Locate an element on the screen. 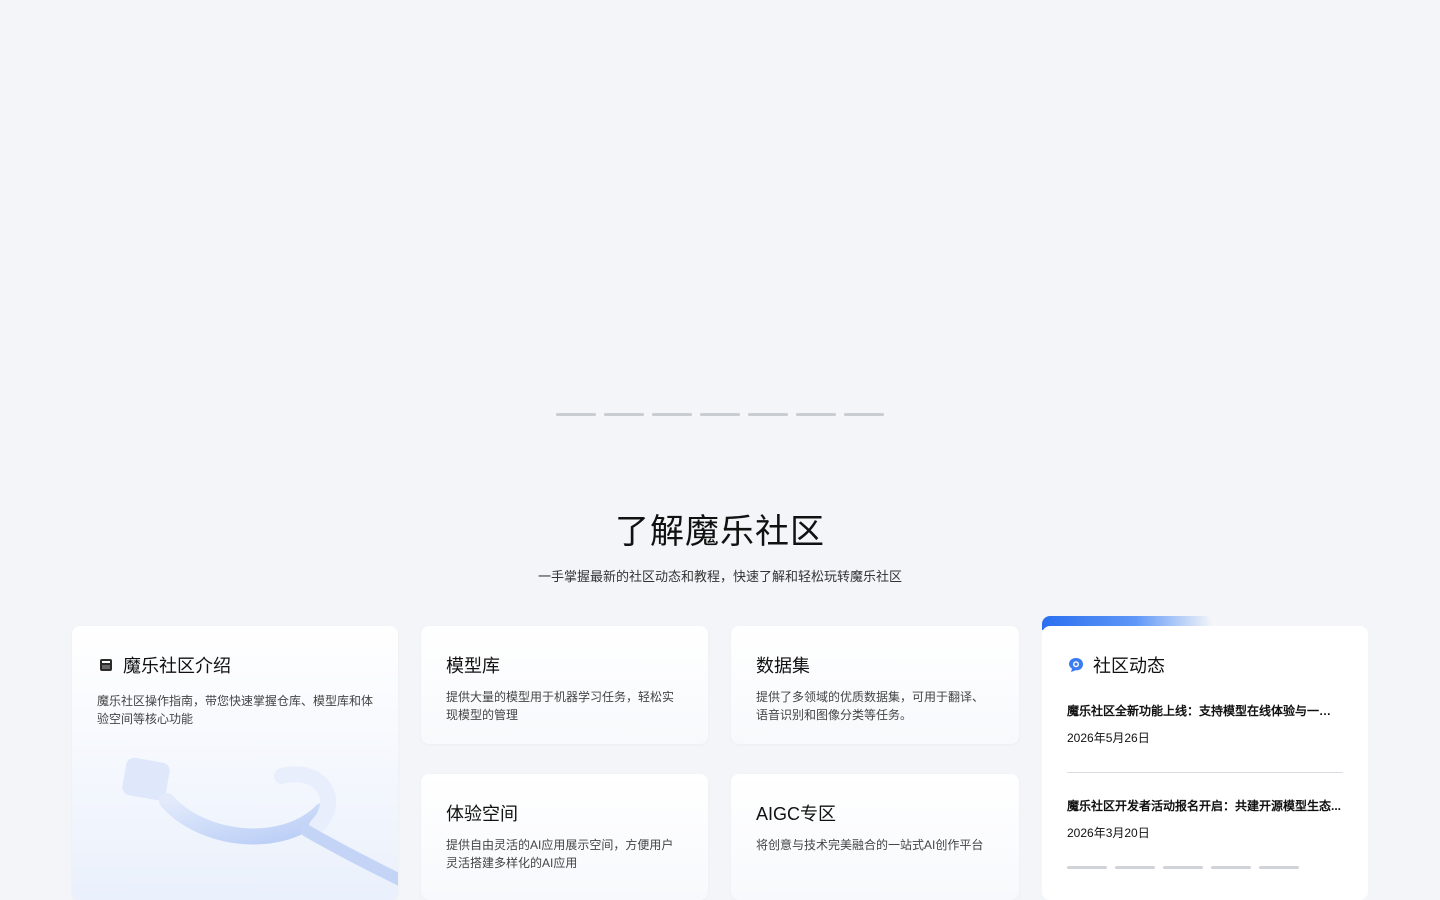  banner-carousel-indicators is located at coordinates (720, 414).